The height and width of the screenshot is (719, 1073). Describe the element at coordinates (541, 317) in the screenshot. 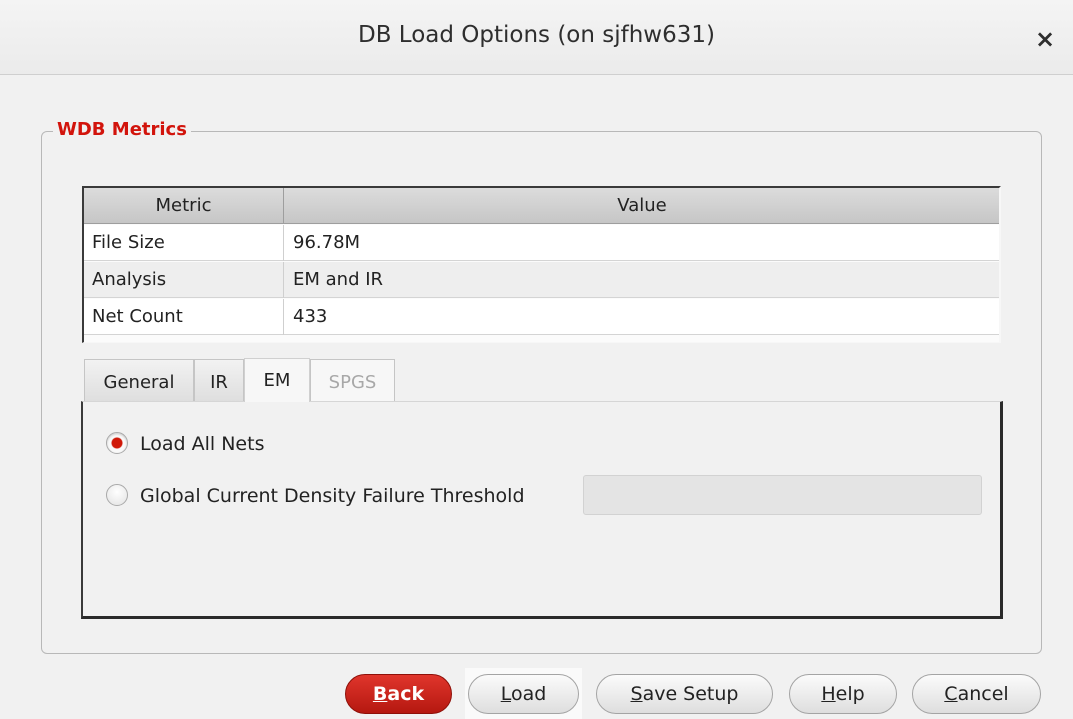

I see `table-row: Net Count 433` at that location.